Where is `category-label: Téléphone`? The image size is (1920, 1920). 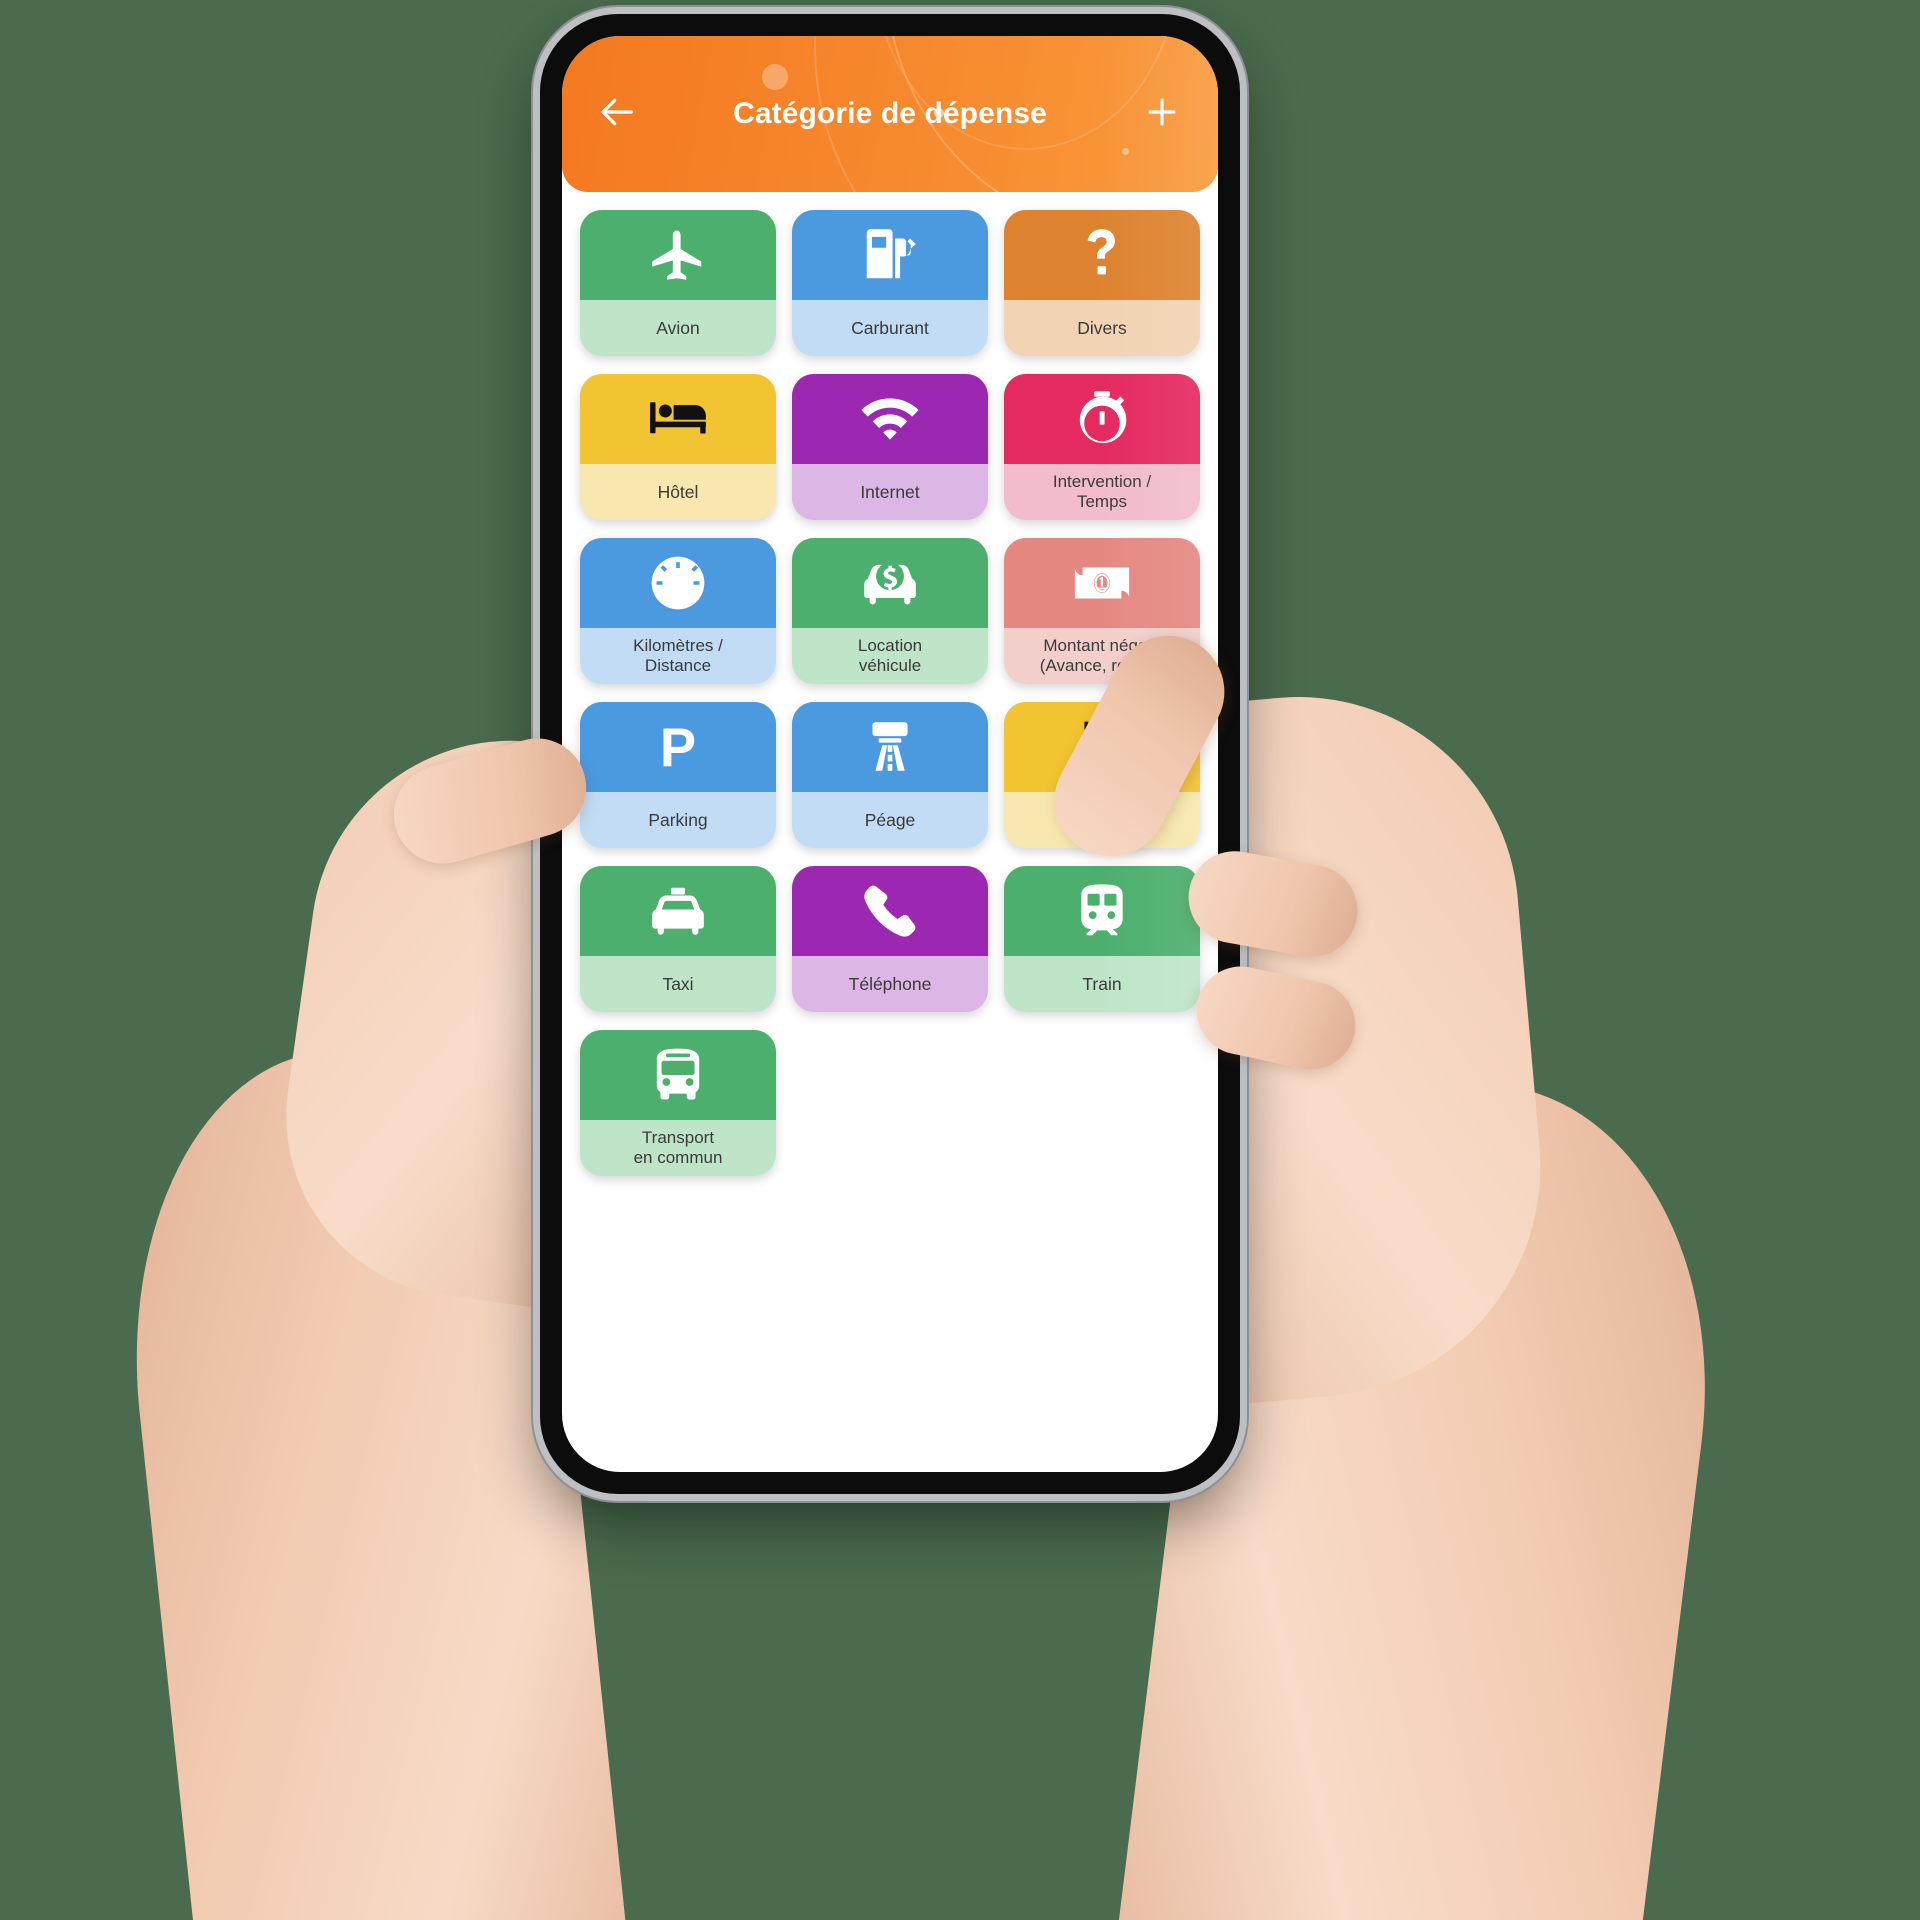 category-label: Téléphone is located at coordinates (890, 983).